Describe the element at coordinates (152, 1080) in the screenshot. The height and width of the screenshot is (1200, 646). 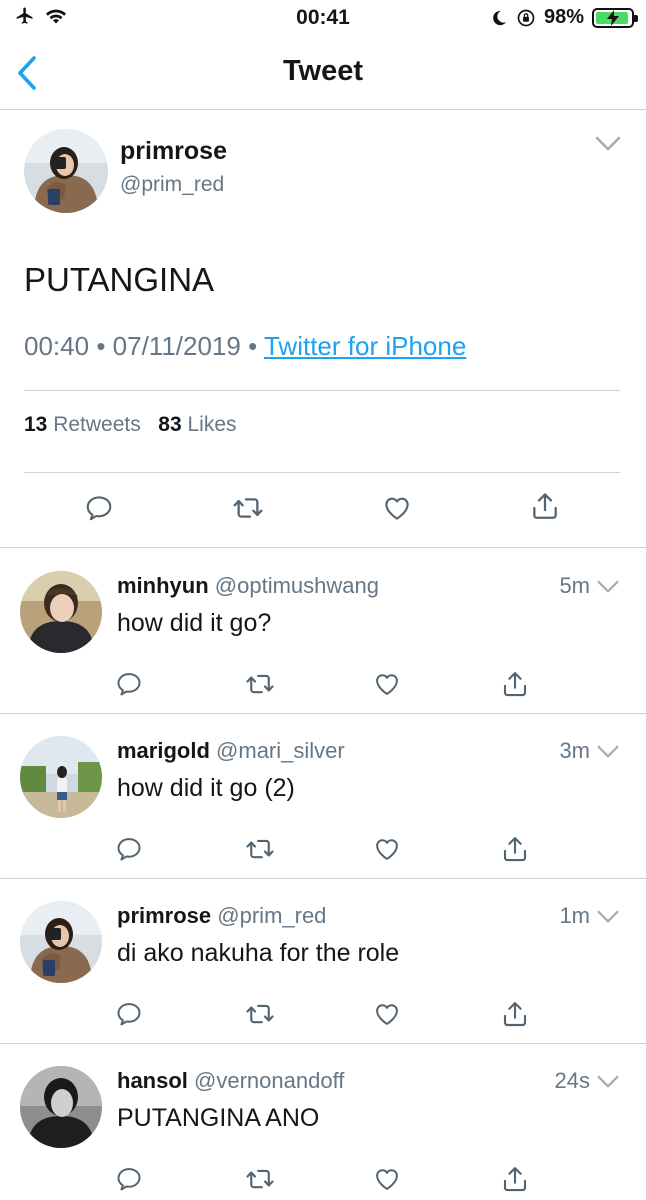
I see `reply-author-name: hansol` at that location.